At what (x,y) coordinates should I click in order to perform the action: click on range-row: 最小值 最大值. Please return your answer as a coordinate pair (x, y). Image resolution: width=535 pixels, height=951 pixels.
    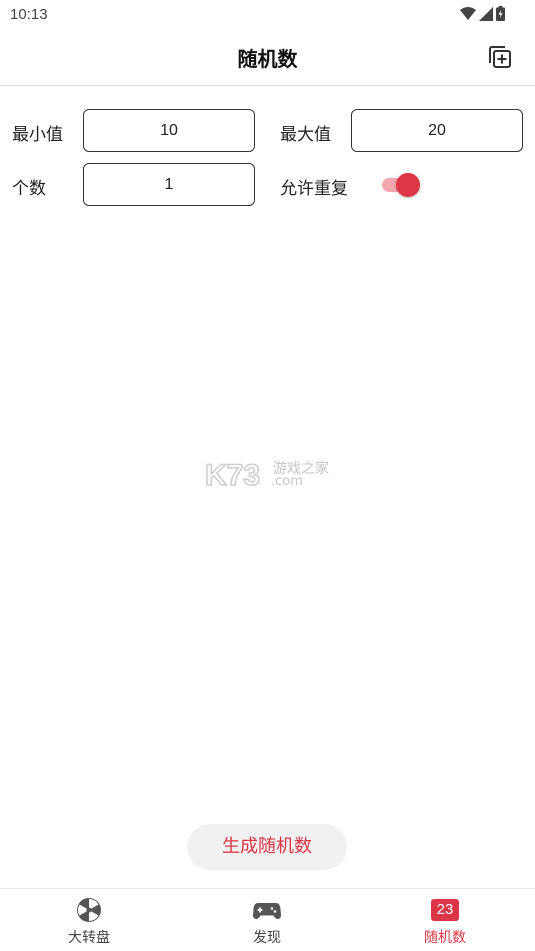
    Looking at the image, I should click on (267, 131).